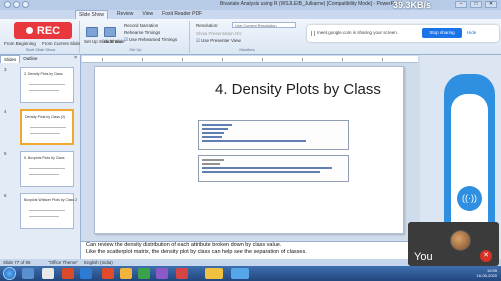 The height and width of the screenshot is (281, 501). I want to click on use-rehearsed-timings-checkbox: Use Rehearsed Timings, so click(150, 40).